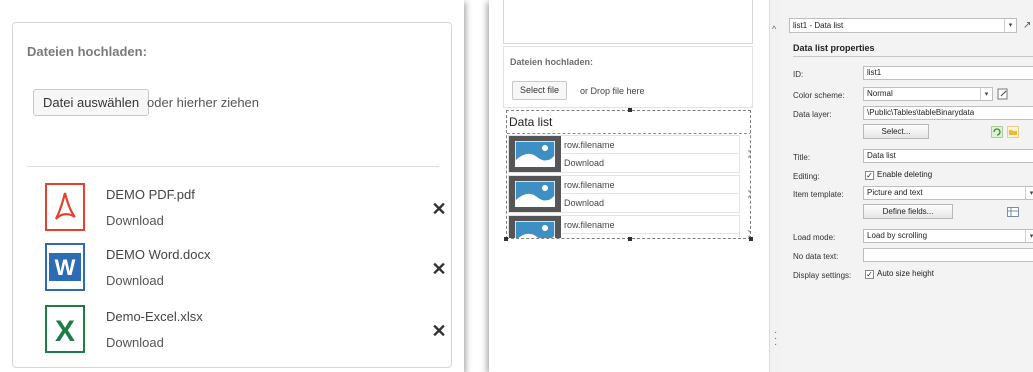  I want to click on word-icon: W, so click(65, 267).